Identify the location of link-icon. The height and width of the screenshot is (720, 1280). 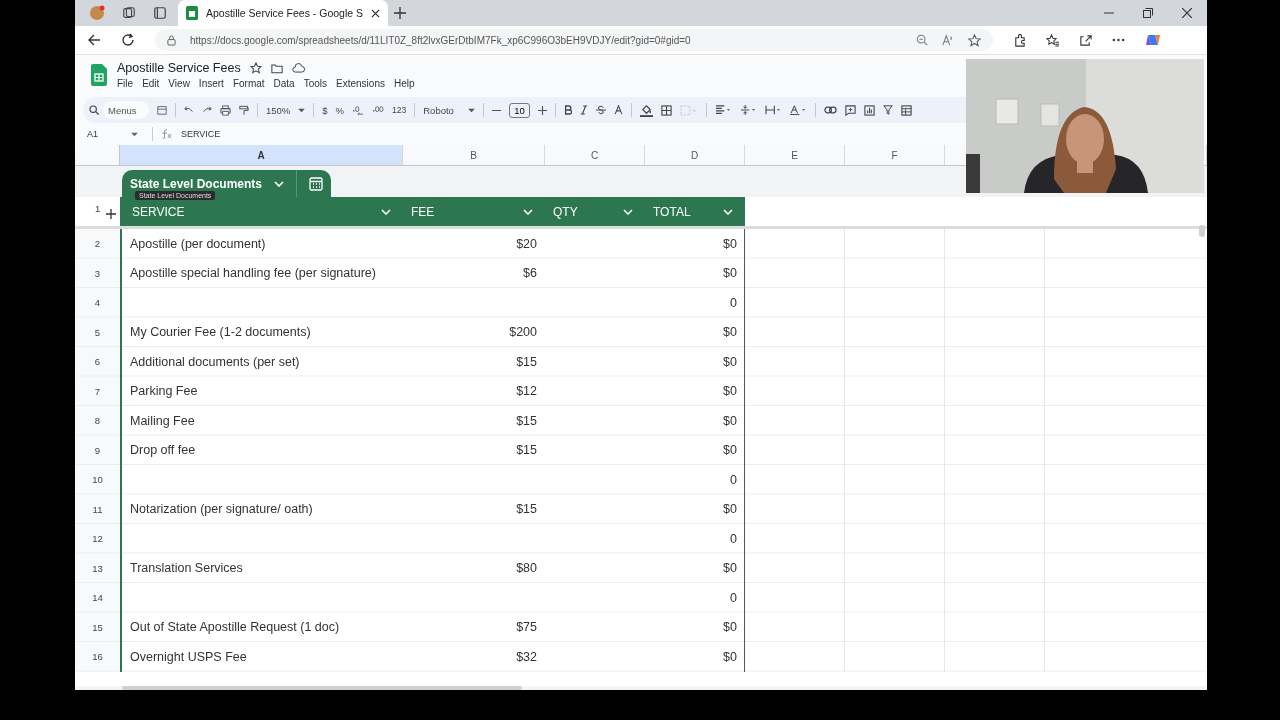
(830, 110).